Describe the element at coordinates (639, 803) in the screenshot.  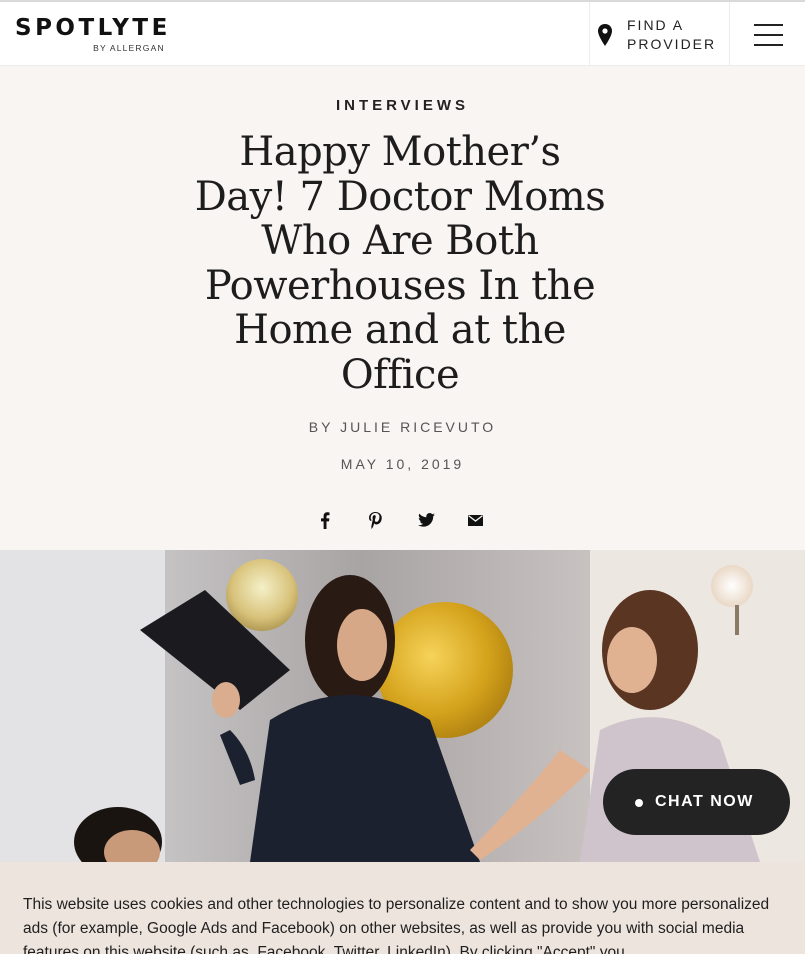
I see `chat-status-dot` at that location.